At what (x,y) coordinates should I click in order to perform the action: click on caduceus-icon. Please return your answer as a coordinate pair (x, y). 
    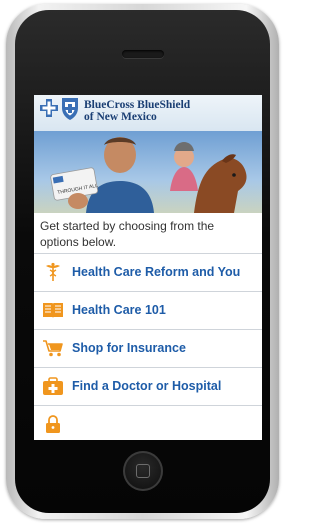
    Looking at the image, I should click on (53, 271).